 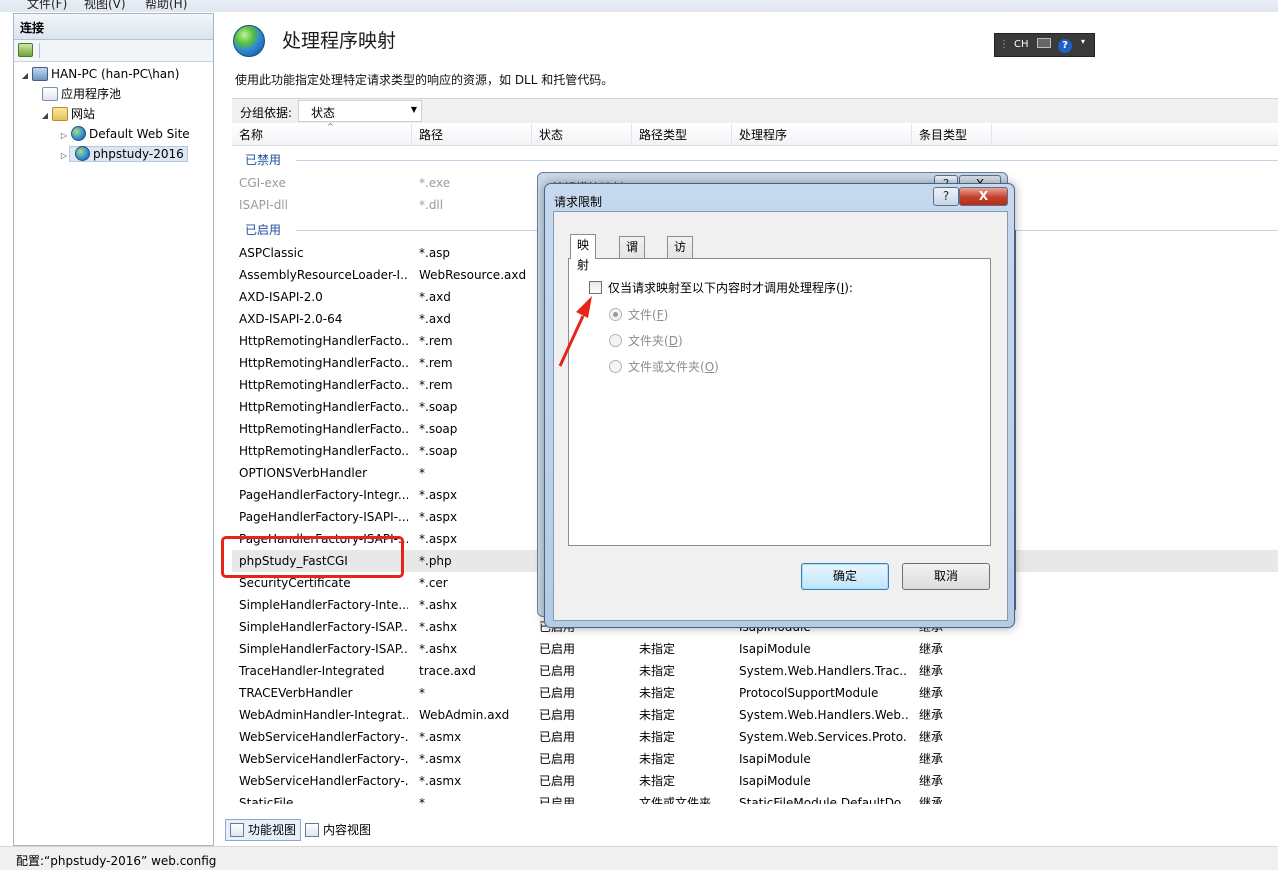 What do you see at coordinates (91, 94) in the screenshot?
I see `tree-label-app-pools: 应用程序池` at bounding box center [91, 94].